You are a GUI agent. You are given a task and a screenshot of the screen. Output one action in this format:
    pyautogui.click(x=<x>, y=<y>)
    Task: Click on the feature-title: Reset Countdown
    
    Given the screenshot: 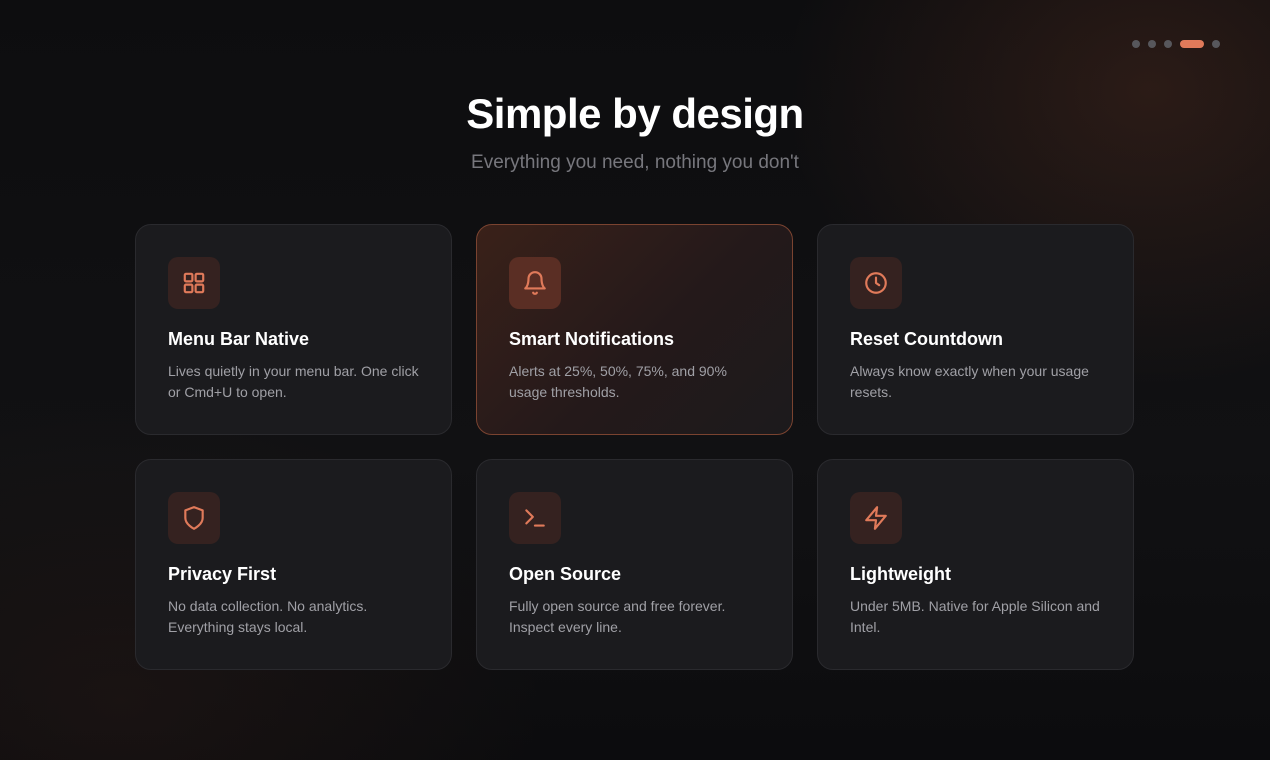 What is the action you would take?
    pyautogui.click(x=926, y=339)
    